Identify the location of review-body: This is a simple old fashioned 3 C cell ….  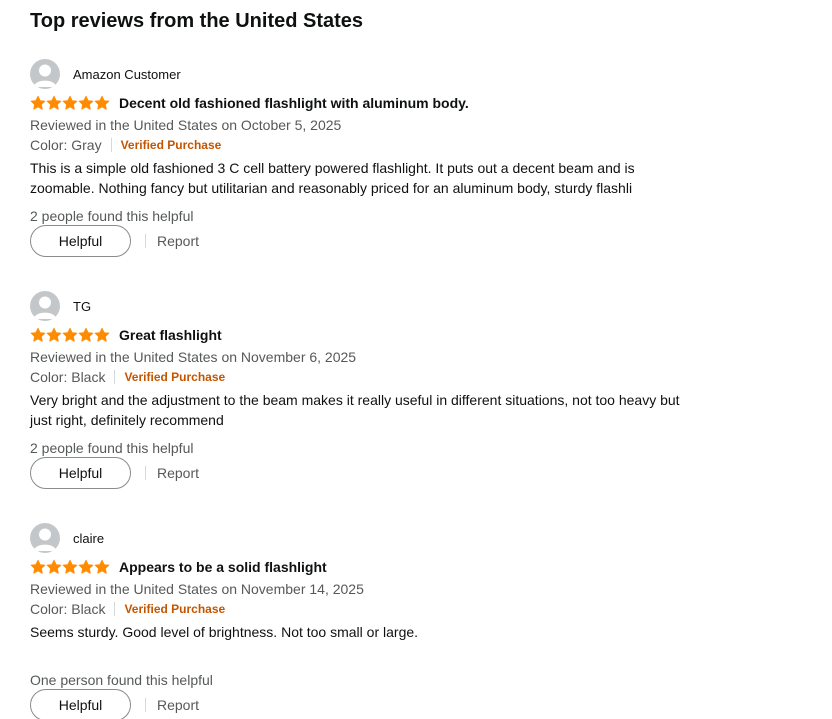
(332, 178).